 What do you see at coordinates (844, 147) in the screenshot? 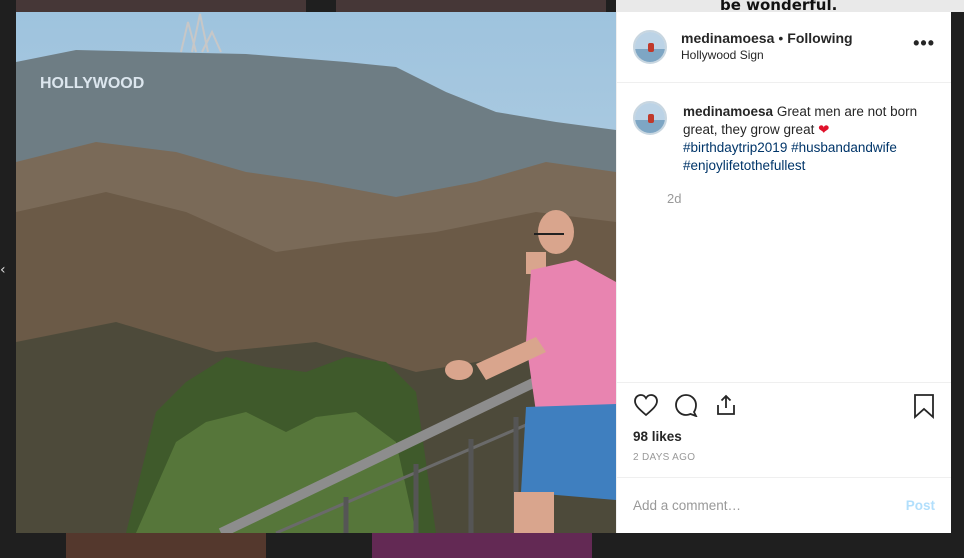
I see `hashtag-link: #husbandandwife` at bounding box center [844, 147].